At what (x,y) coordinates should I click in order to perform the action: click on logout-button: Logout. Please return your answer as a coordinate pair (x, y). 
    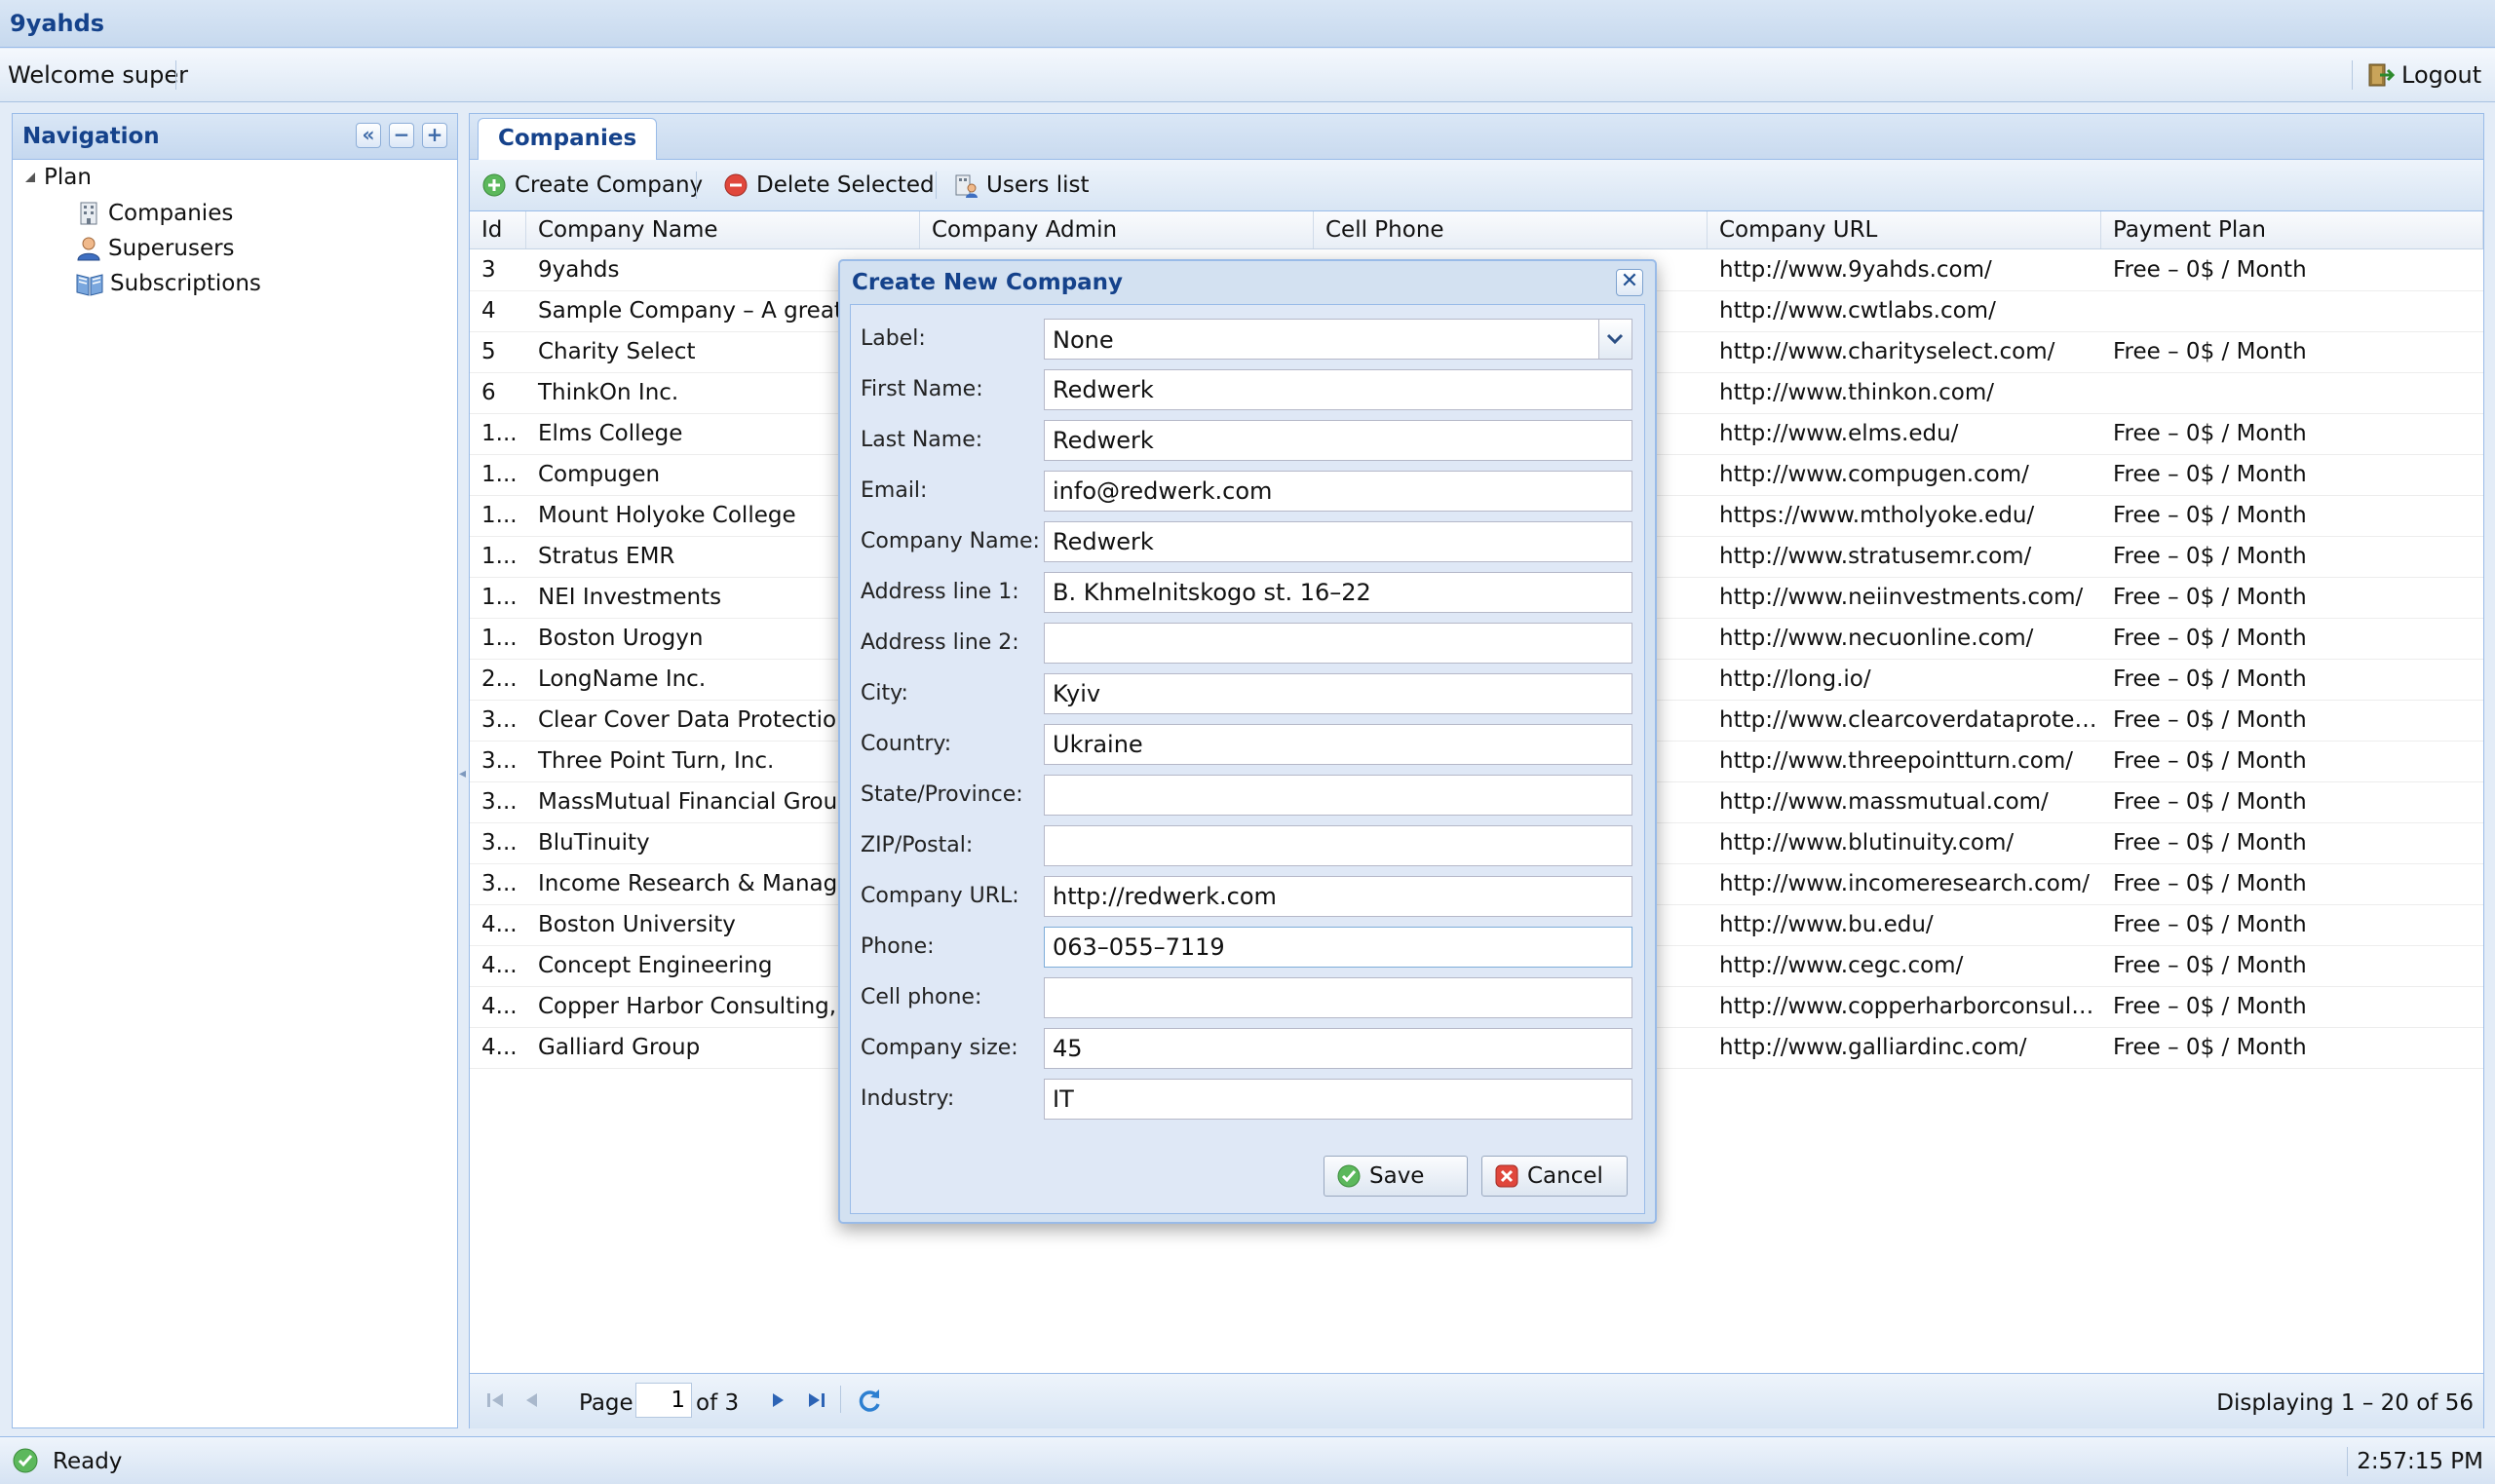
    Looking at the image, I should click on (2423, 75).